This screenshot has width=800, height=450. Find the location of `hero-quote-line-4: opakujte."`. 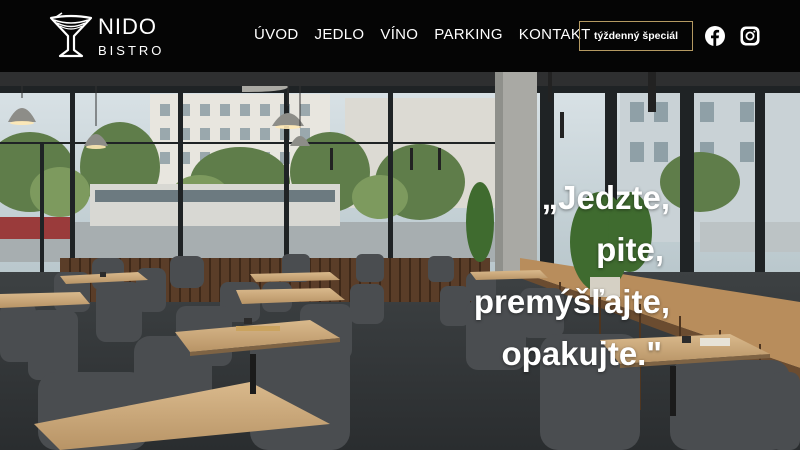

hero-quote-line-4: opakujte." is located at coordinates (581, 353).